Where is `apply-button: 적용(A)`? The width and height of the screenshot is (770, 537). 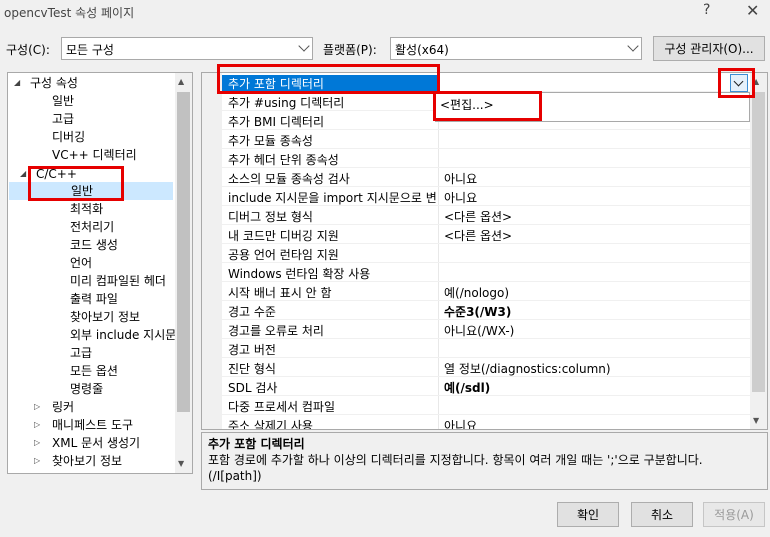
apply-button: 적용(A) is located at coordinates (734, 514).